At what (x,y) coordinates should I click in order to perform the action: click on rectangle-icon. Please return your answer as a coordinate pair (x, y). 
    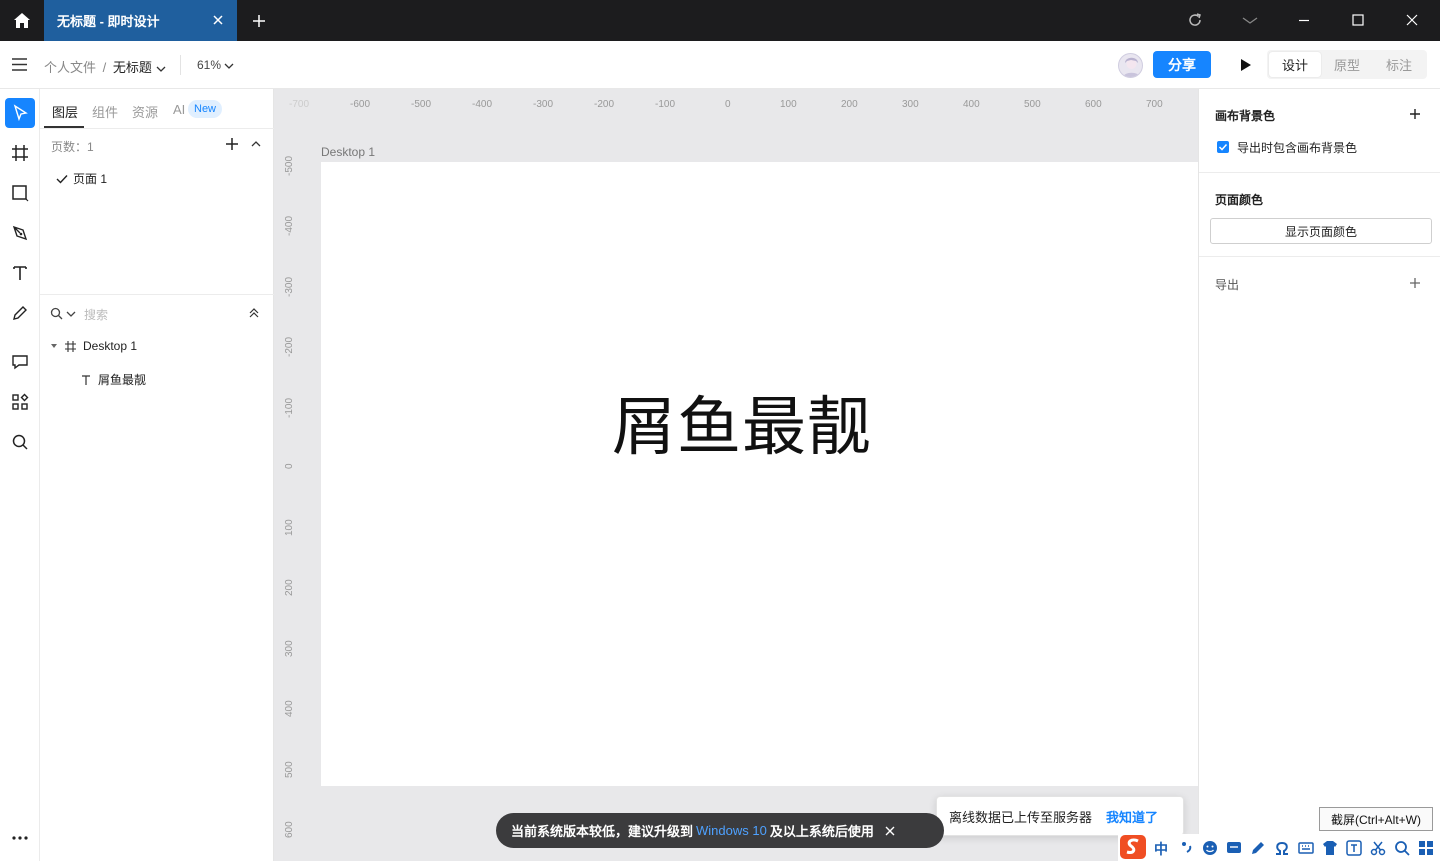
    Looking at the image, I should click on (20, 193).